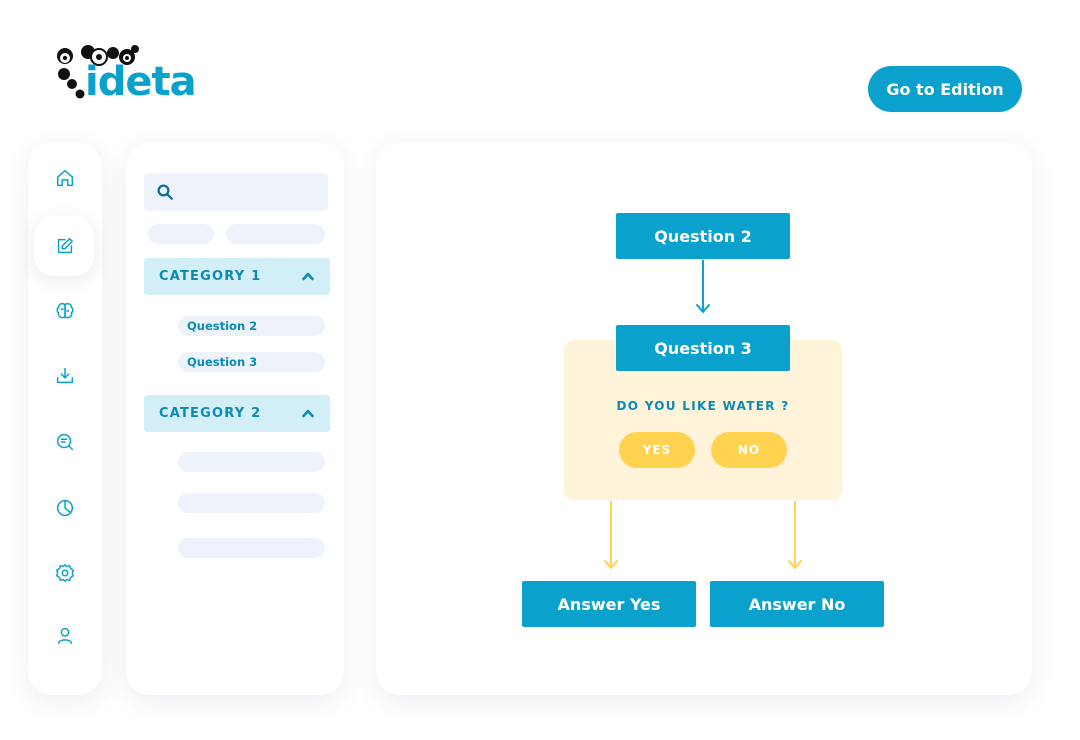 This screenshot has width=1080, height=740. I want to click on chat-search-icon, so click(65, 442).